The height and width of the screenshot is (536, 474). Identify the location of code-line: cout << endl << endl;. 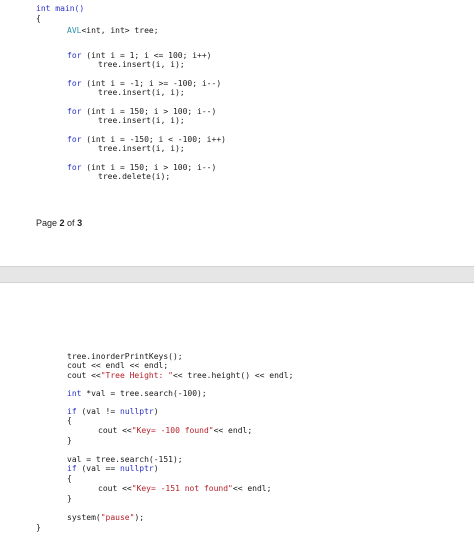
(118, 365).